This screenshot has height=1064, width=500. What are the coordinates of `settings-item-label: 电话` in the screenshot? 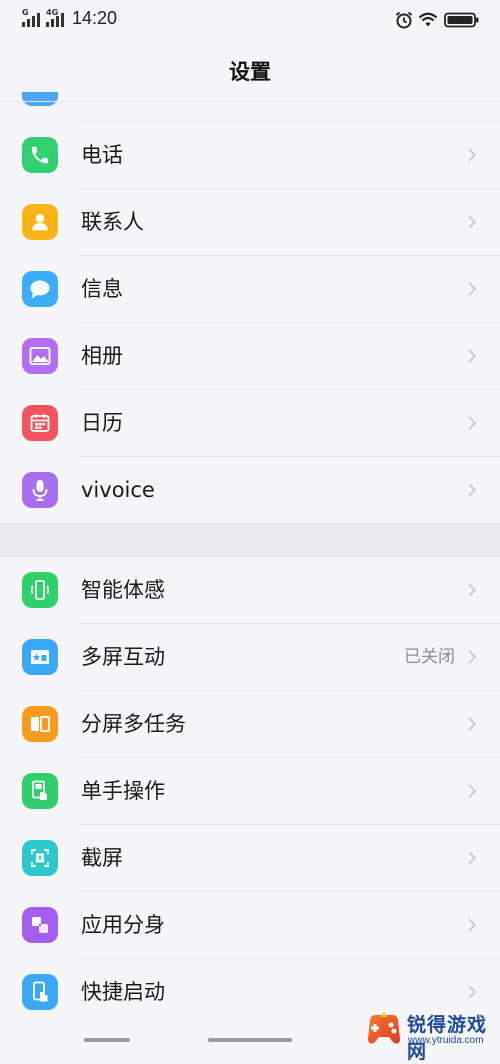 It's located at (102, 155).